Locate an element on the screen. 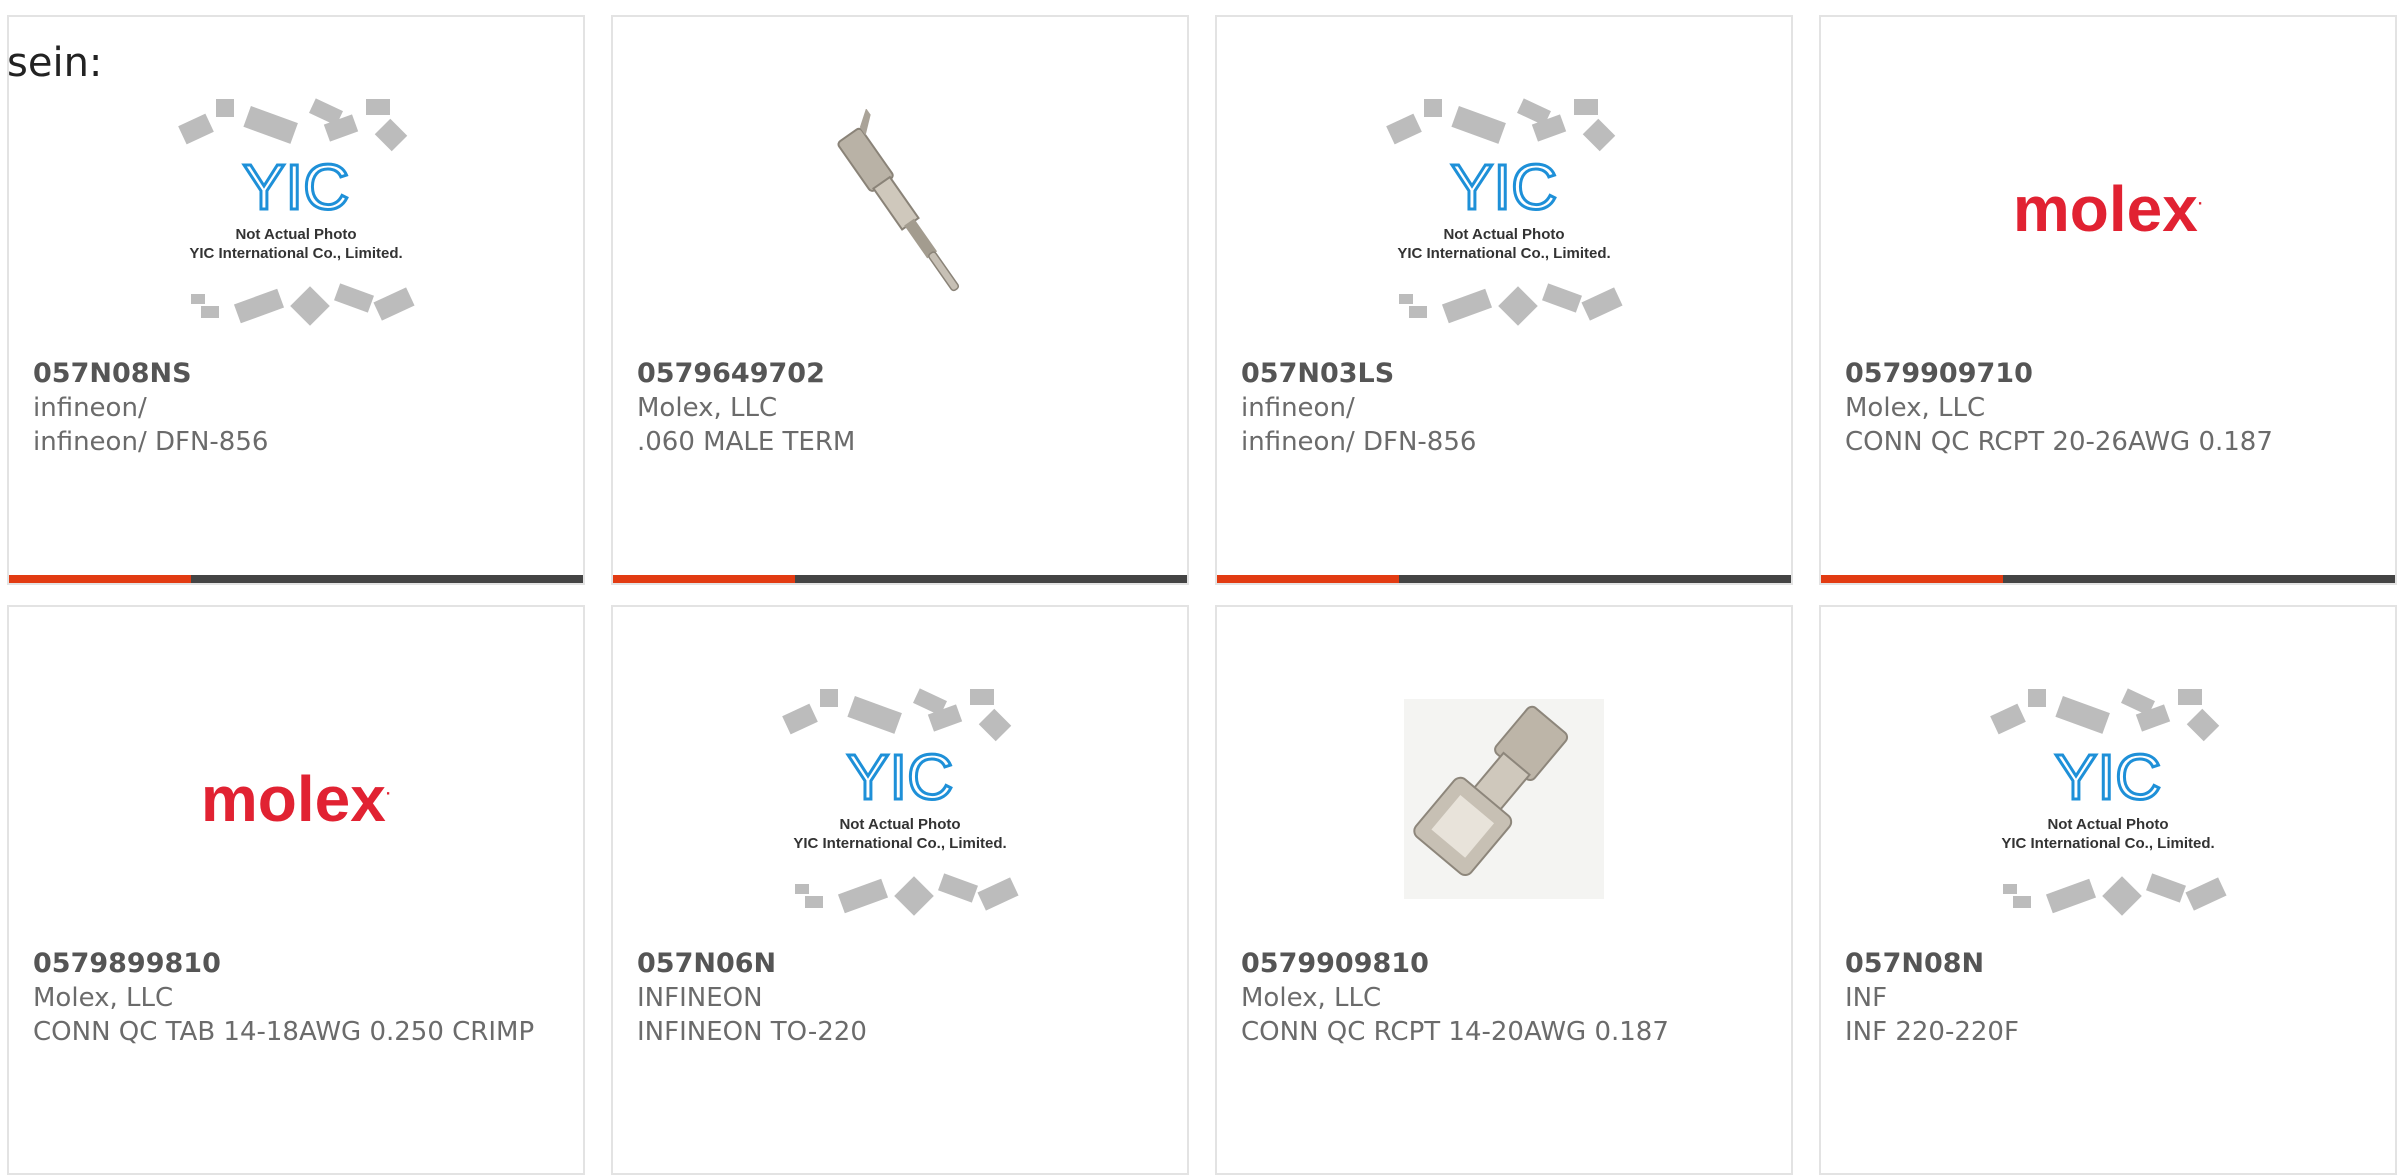 This screenshot has width=2400, height=1175. description: .060 MALE TERM is located at coordinates (746, 442).